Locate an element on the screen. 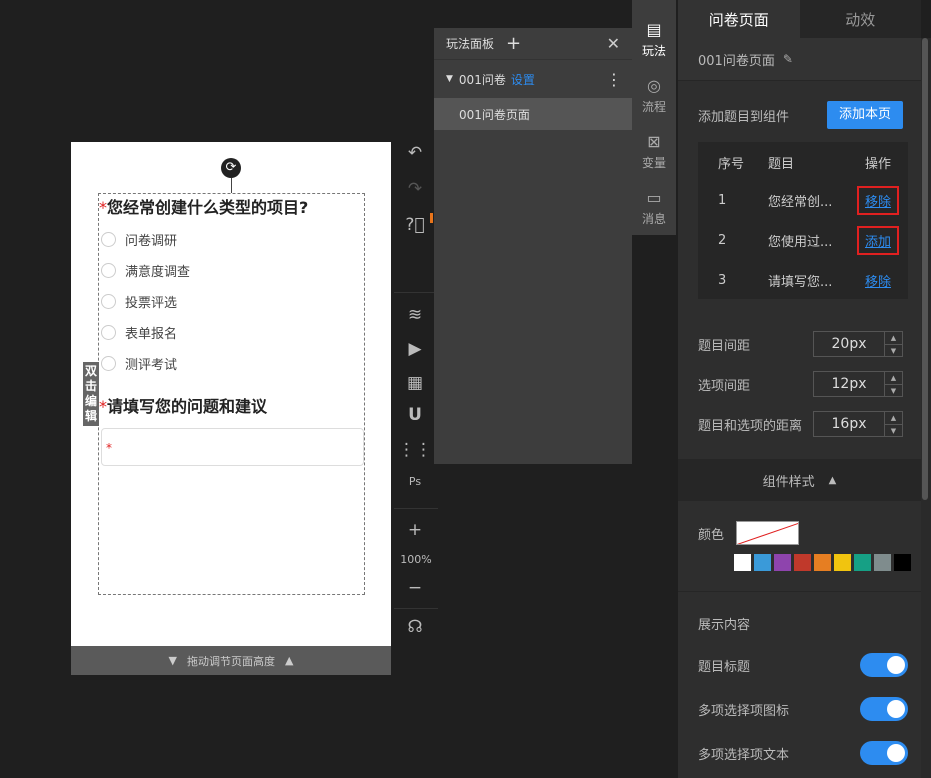 Image resolution: width=931 pixels, height=778 pixels. headset-icon: ☊ is located at coordinates (415, 627).